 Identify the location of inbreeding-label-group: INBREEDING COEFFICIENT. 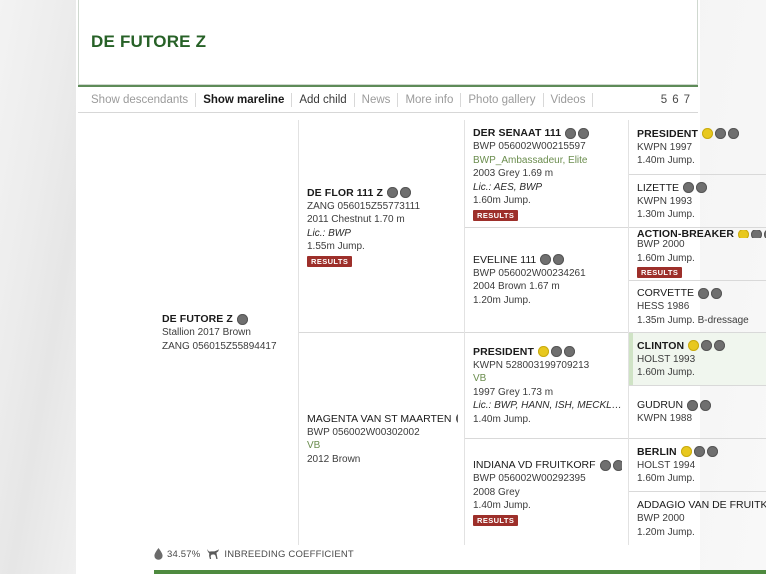
(280, 554).